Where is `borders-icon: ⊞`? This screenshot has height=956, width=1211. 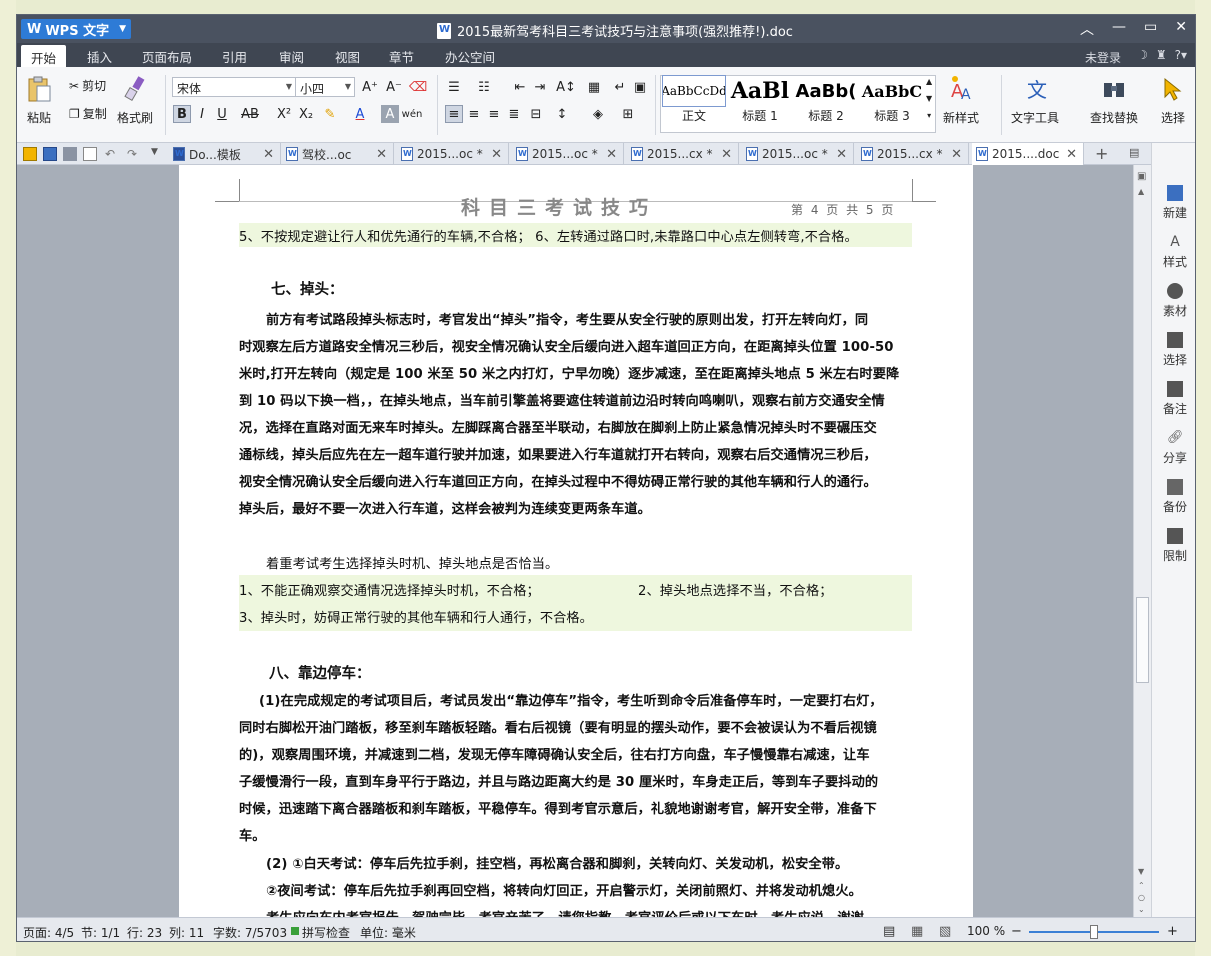
borders-icon: ⊞ is located at coordinates (628, 114).